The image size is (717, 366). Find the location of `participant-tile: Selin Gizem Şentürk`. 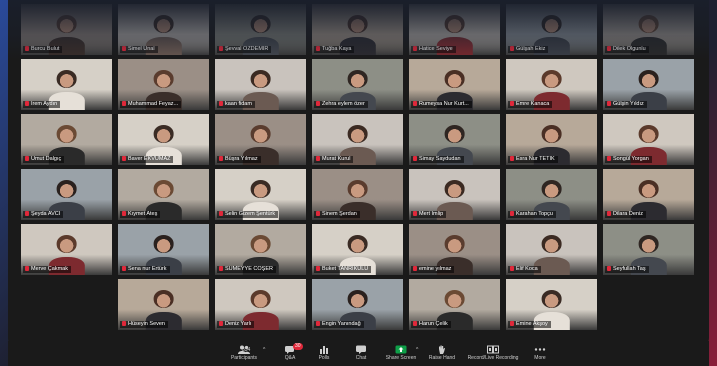

participant-tile: Selin Gizem Şentürk is located at coordinates (260, 194).